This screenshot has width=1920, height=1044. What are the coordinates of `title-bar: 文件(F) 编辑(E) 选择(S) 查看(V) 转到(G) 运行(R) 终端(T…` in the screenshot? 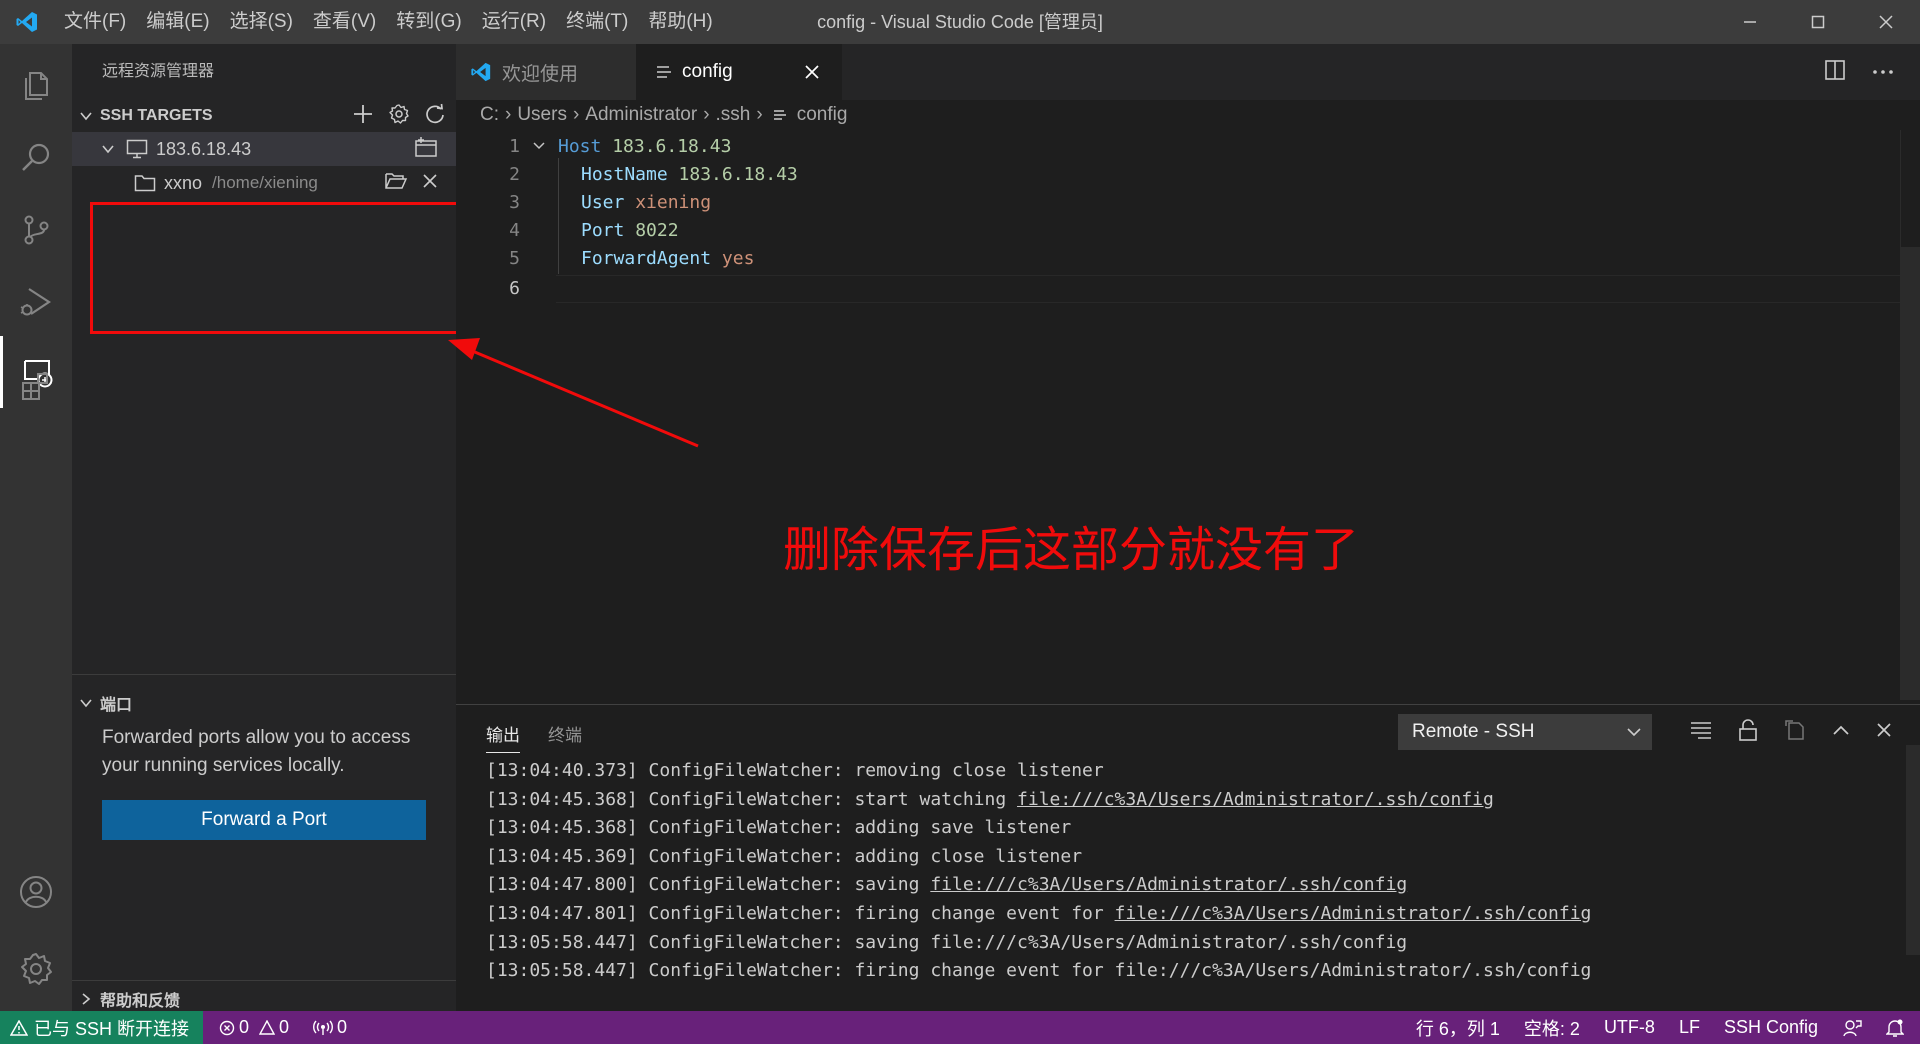 It's located at (960, 22).